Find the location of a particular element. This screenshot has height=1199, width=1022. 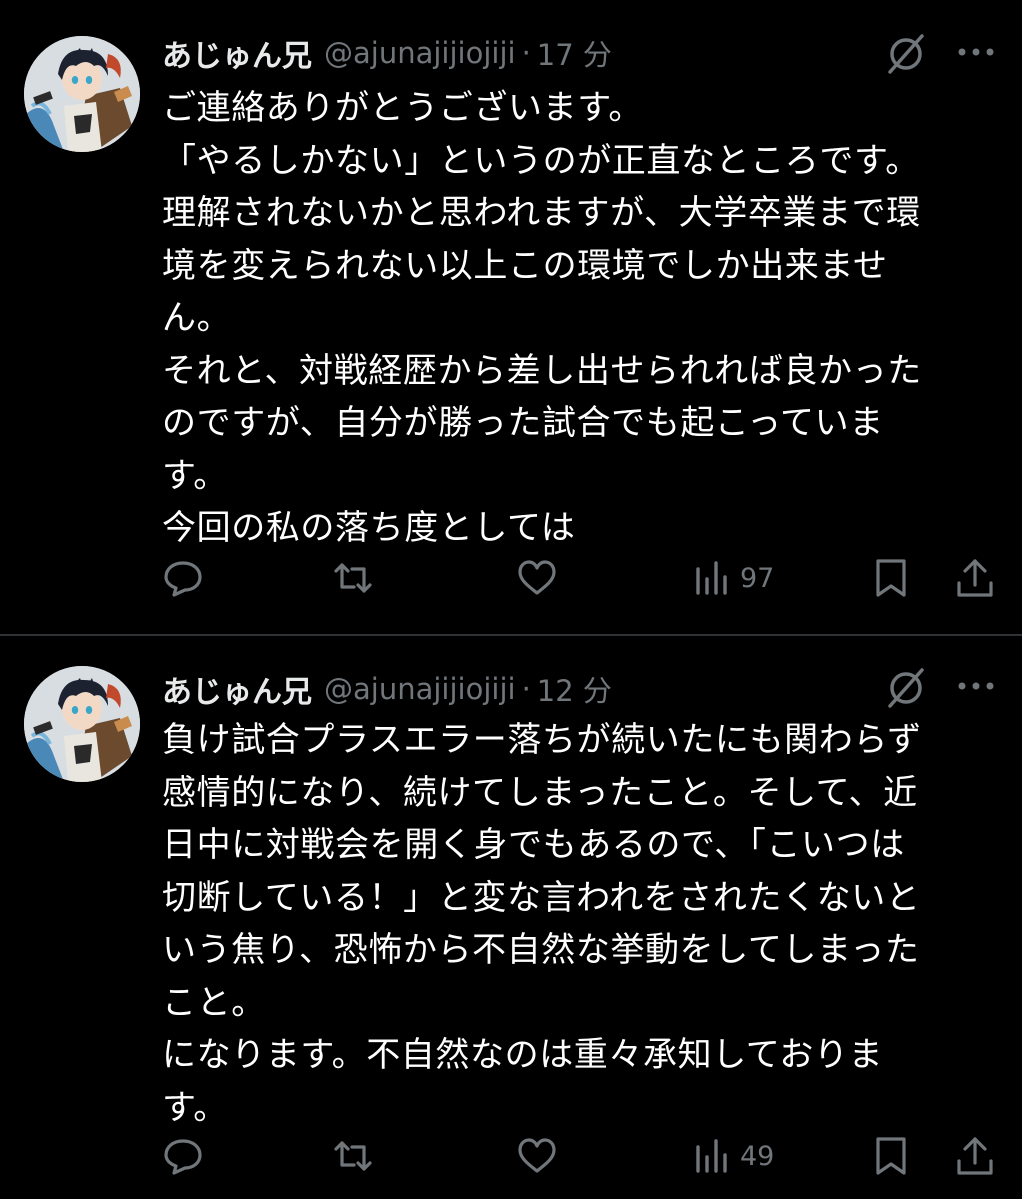

text-line: いう焦り、恐怖から不自然な挙動をしてしまった is located at coordinates (541, 950).